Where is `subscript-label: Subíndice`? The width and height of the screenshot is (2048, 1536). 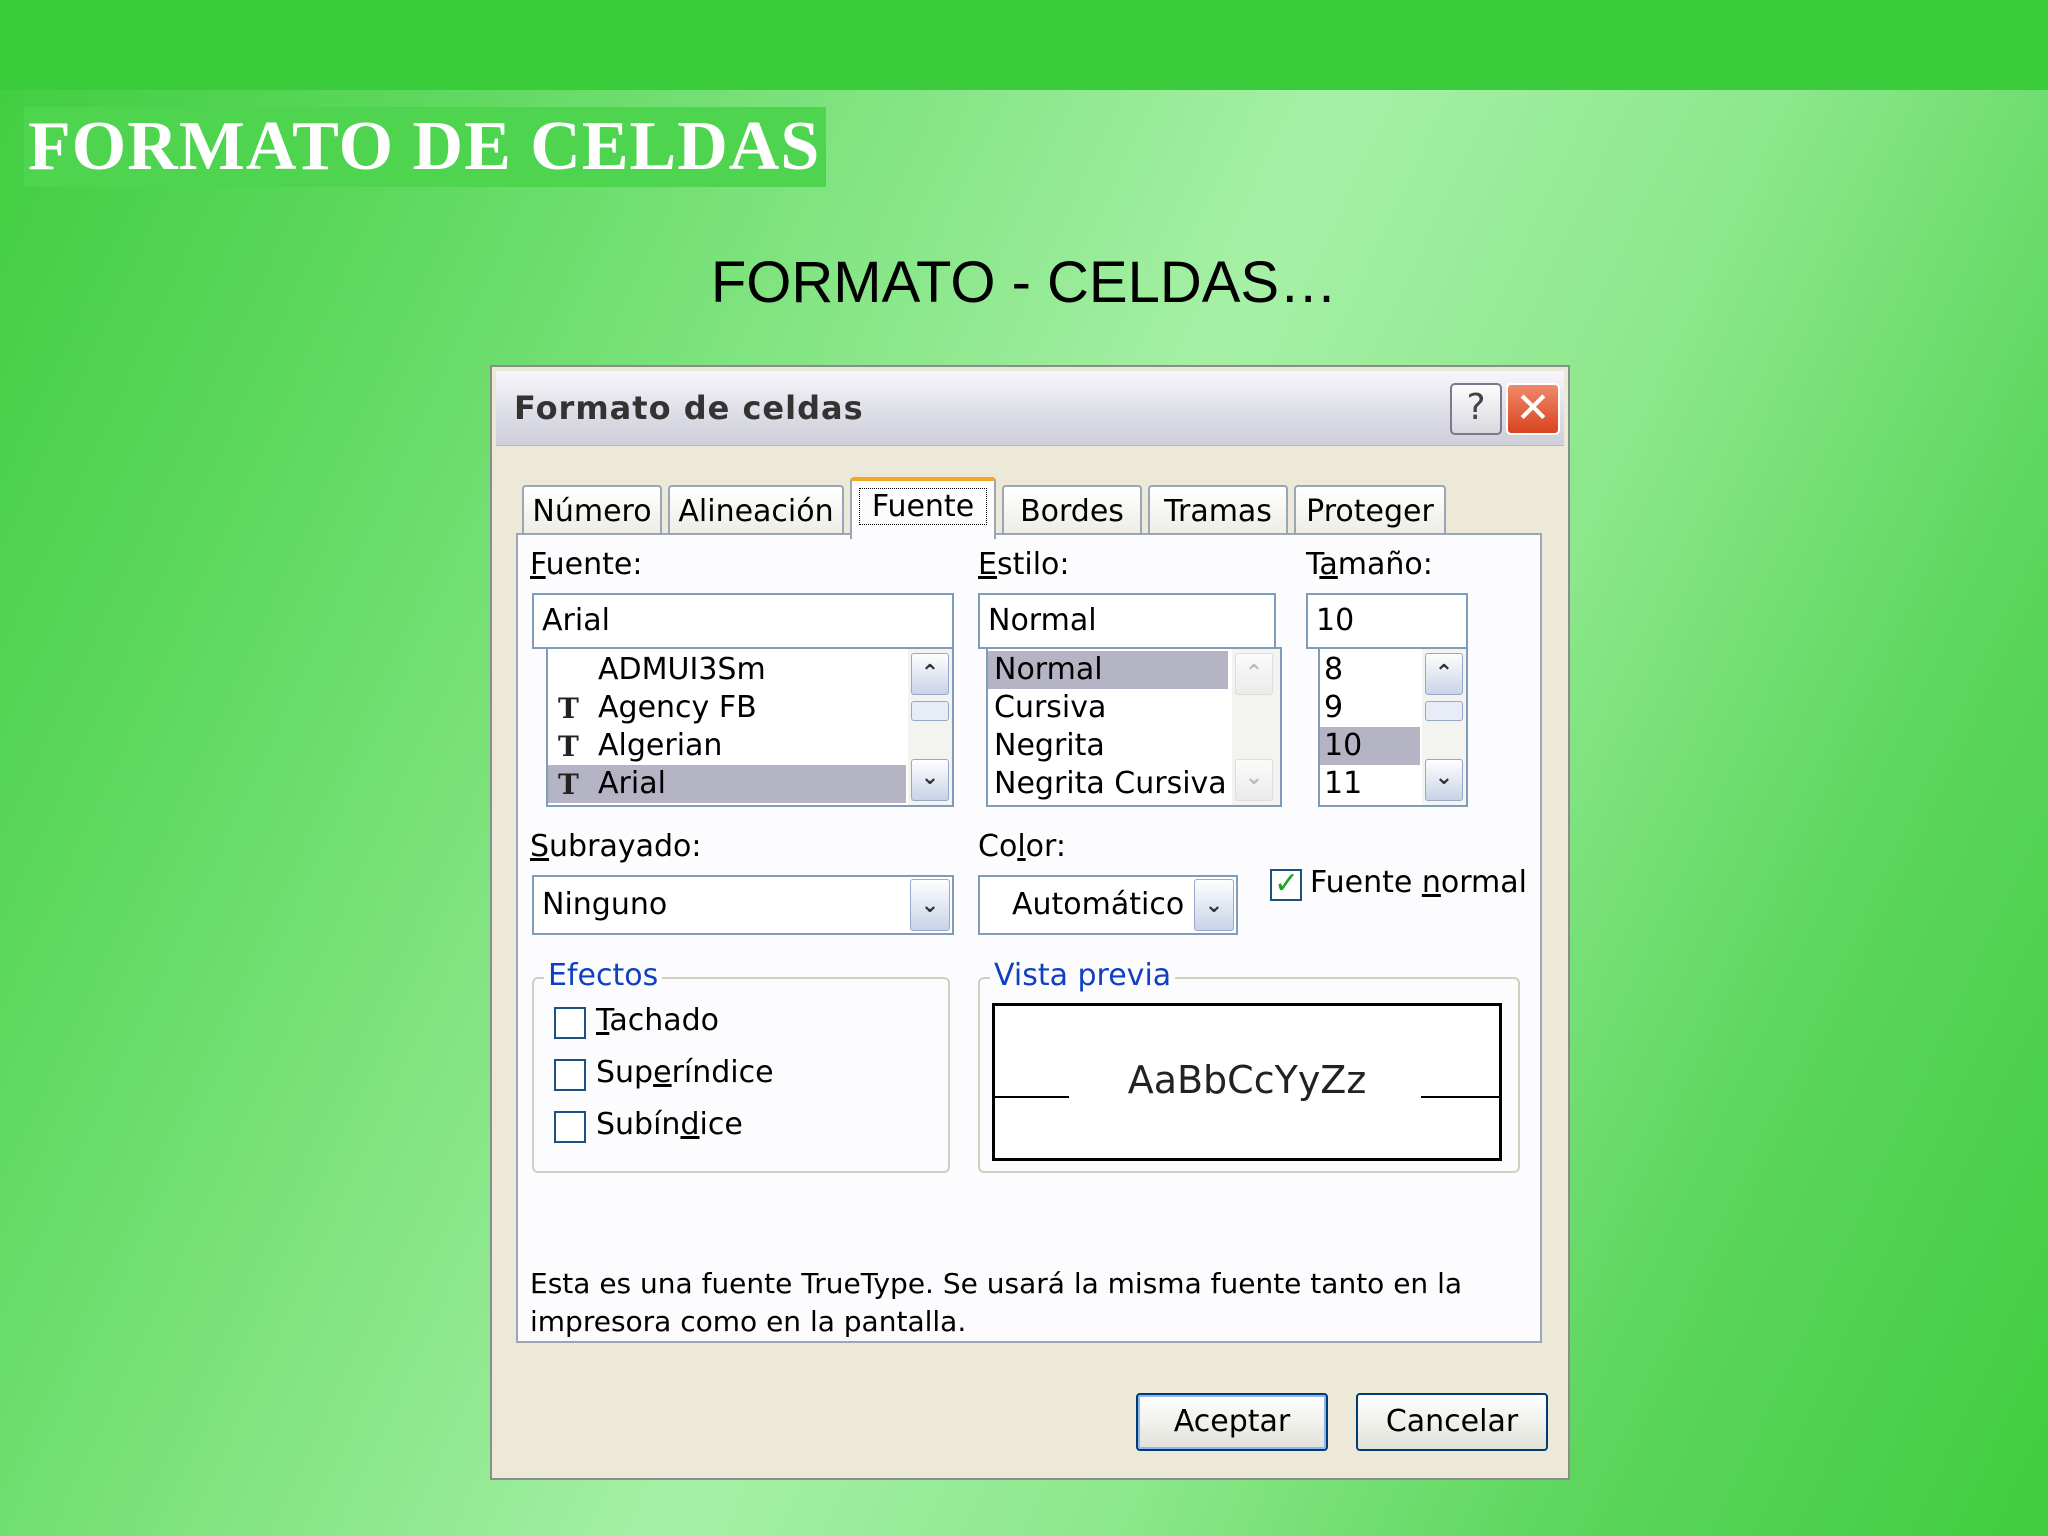 subscript-label: Subíndice is located at coordinates (669, 1124).